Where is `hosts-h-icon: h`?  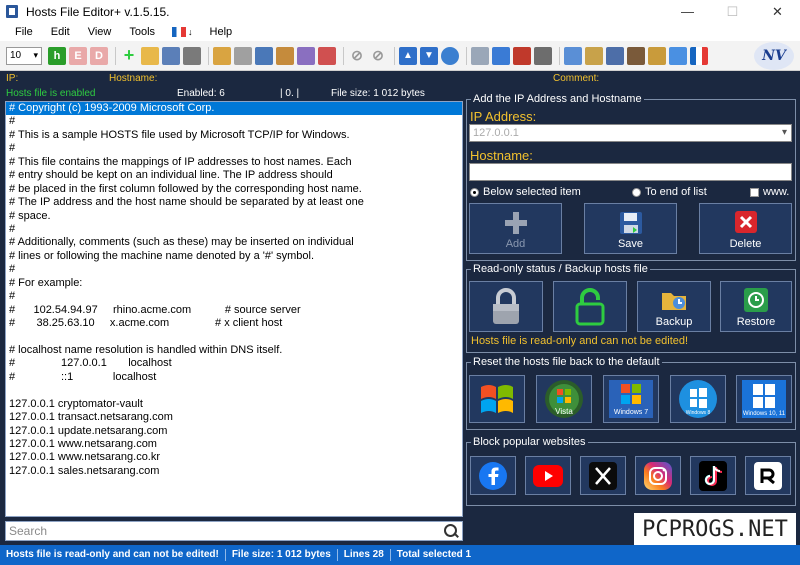
hosts-h-icon: h is located at coordinates (57, 55).